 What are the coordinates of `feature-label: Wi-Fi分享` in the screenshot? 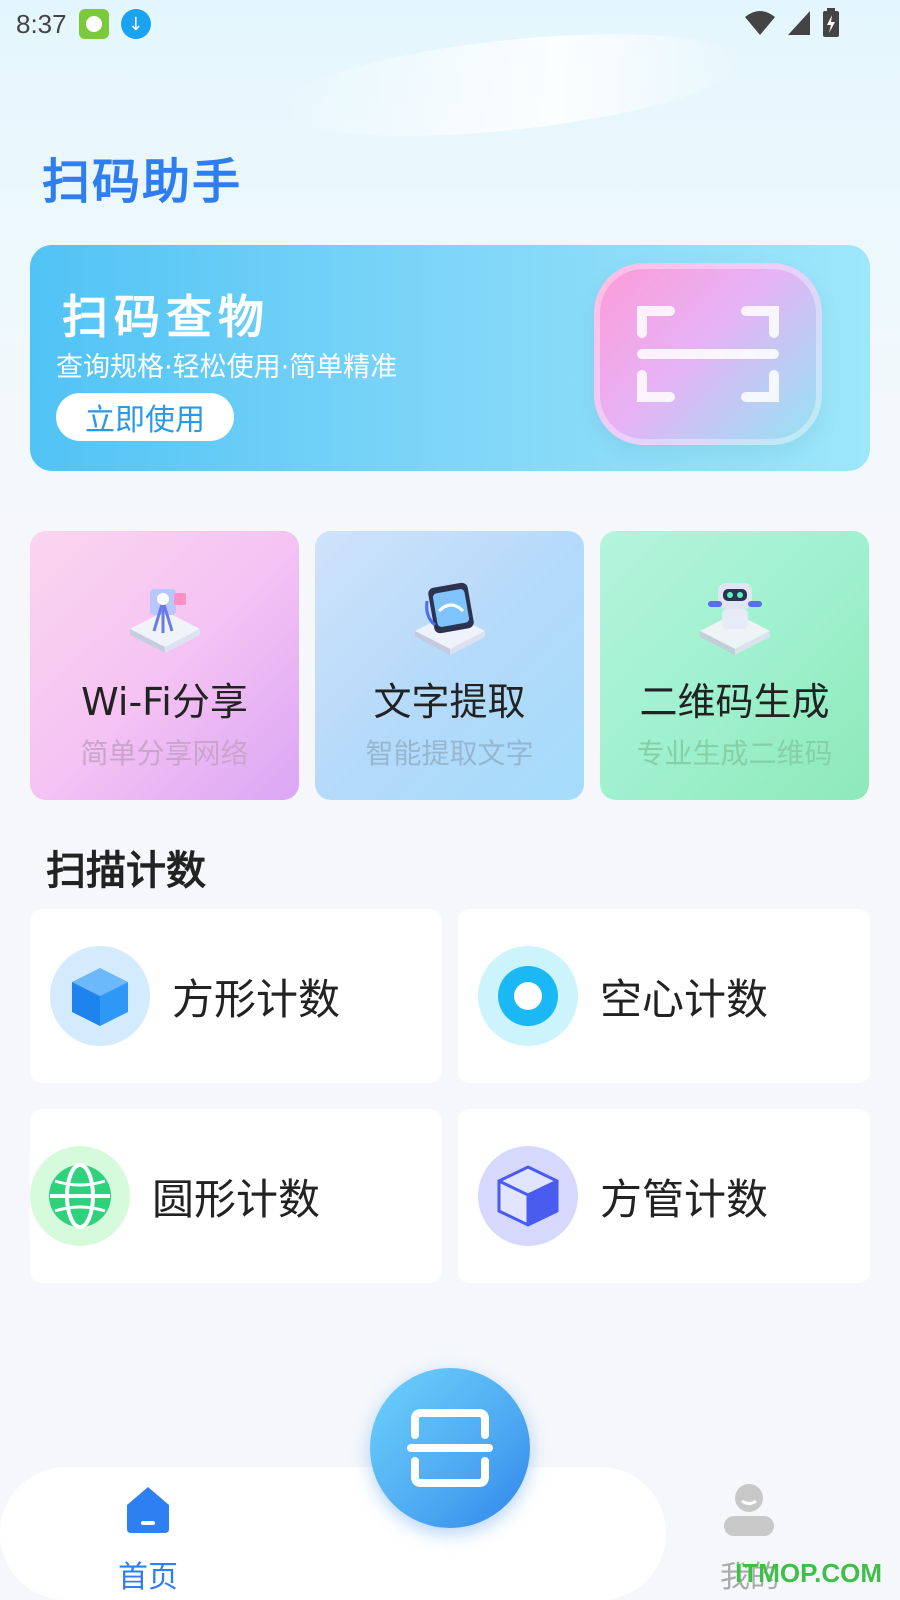 It's located at (164, 702).